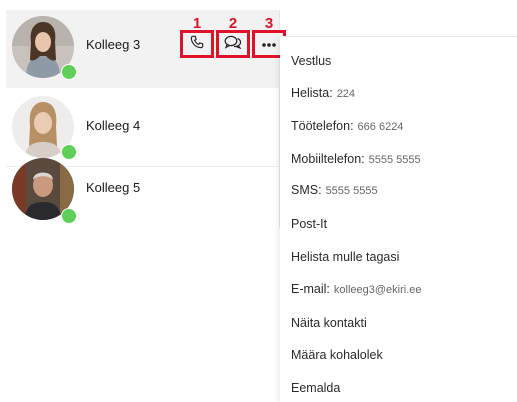 The width and height of the screenshot is (517, 402). I want to click on menu-item-call-me-back: Helista mulle tagasi, so click(345, 257).